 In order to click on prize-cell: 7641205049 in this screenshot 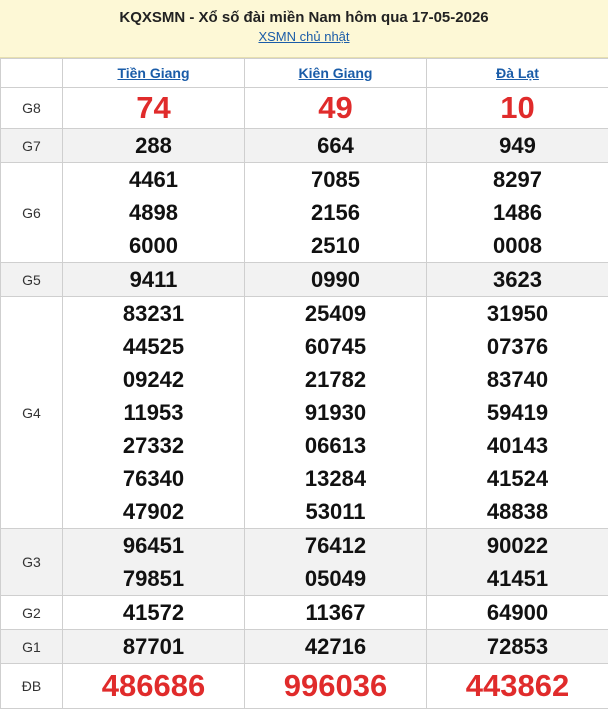, I will do `click(336, 562)`.